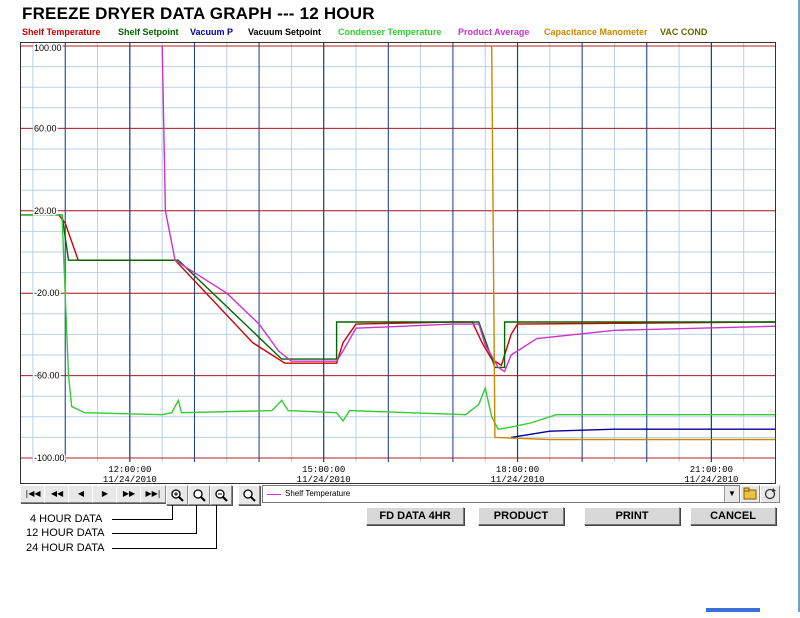 This screenshot has width=800, height=618. I want to click on zoom-in-icon, so click(177, 495).